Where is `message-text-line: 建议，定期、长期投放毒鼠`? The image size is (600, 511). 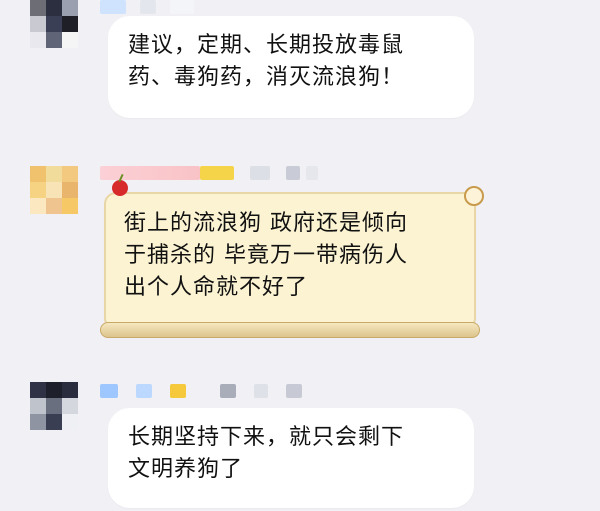 message-text-line: 建议，定期、长期投放毒鼠 is located at coordinates (266, 45).